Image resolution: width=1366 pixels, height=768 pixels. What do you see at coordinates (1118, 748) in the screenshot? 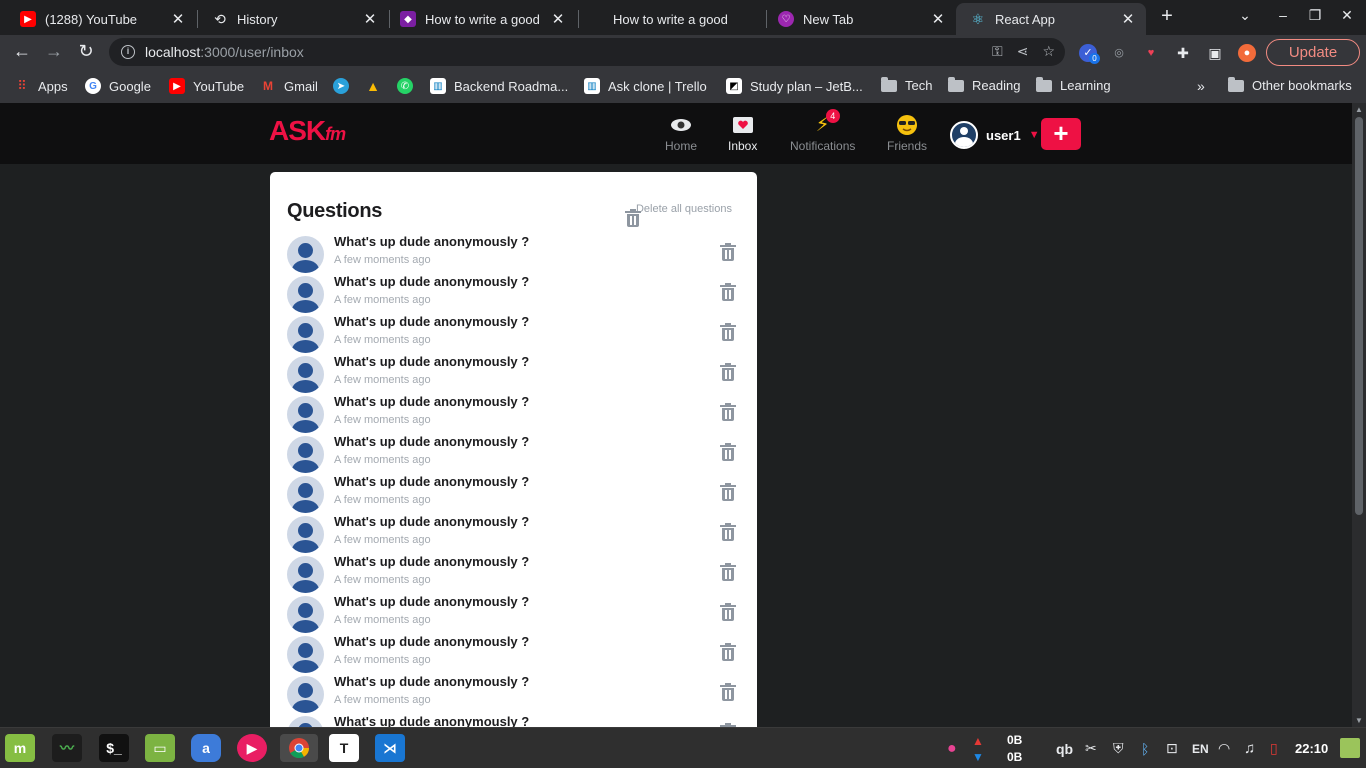
I see `shield-icon: ⛨` at bounding box center [1118, 748].